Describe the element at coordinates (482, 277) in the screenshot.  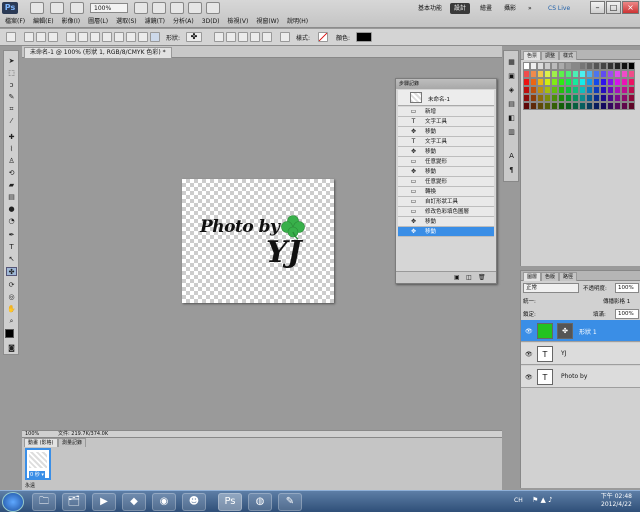
I see `delete-state-icon: 🗑` at that location.